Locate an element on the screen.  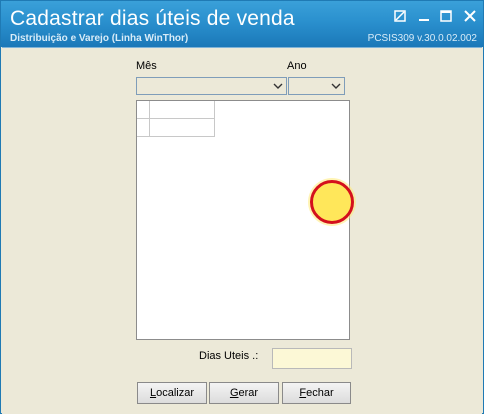
window-subtitle: Distribuição e Varejo (Linha WinThor) is located at coordinates (99, 38).